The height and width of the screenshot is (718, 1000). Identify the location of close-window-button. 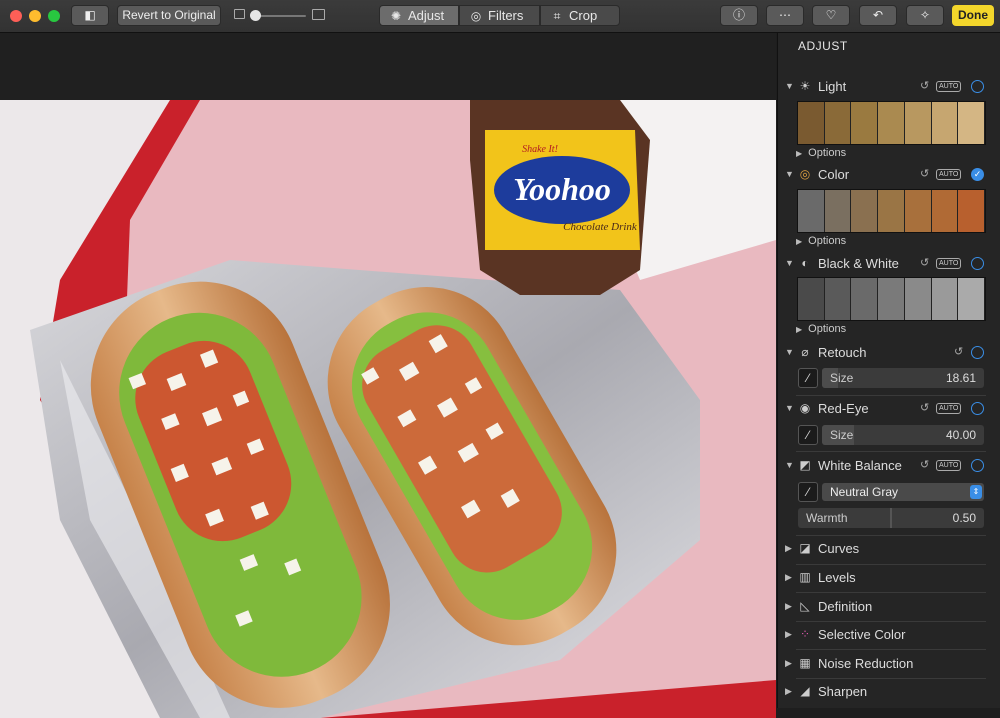
(16, 16).